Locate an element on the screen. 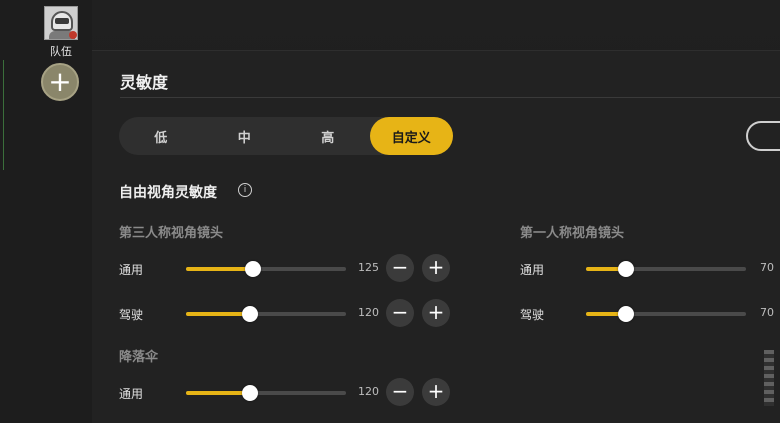  preset-low: 低 is located at coordinates (161, 136).